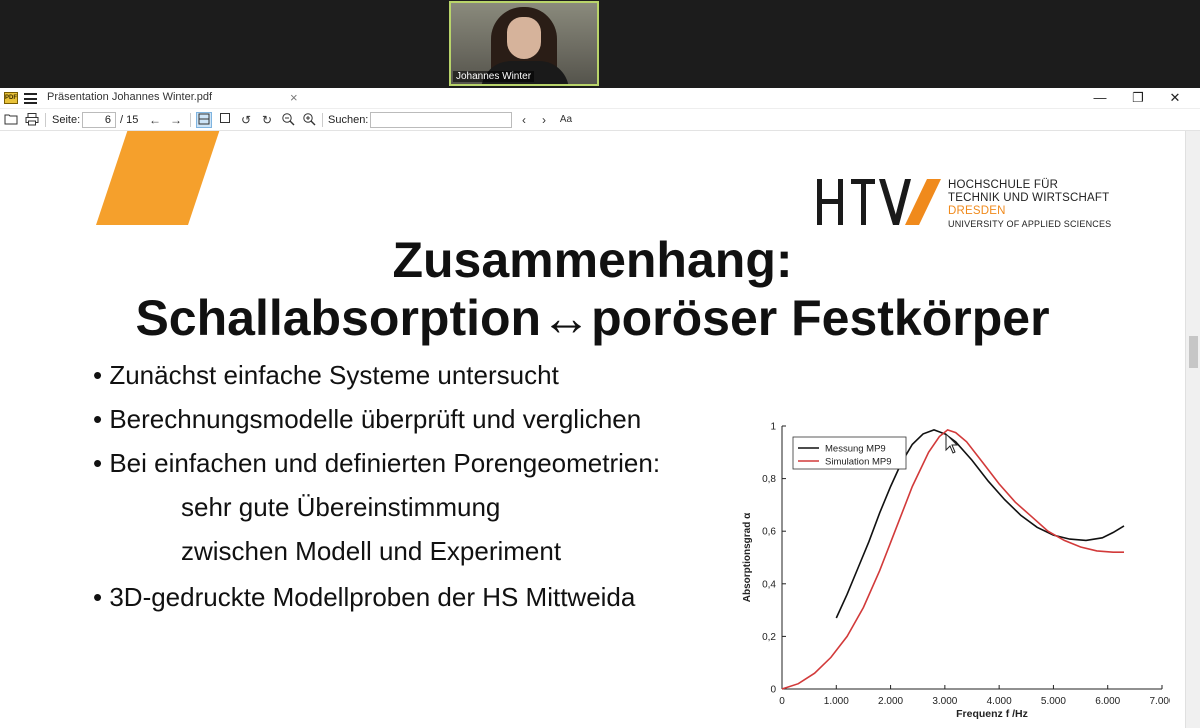 The height and width of the screenshot is (728, 1200). What do you see at coordinates (769, 637) in the screenshot?
I see `y-tick-label: 0,2` at bounding box center [769, 637].